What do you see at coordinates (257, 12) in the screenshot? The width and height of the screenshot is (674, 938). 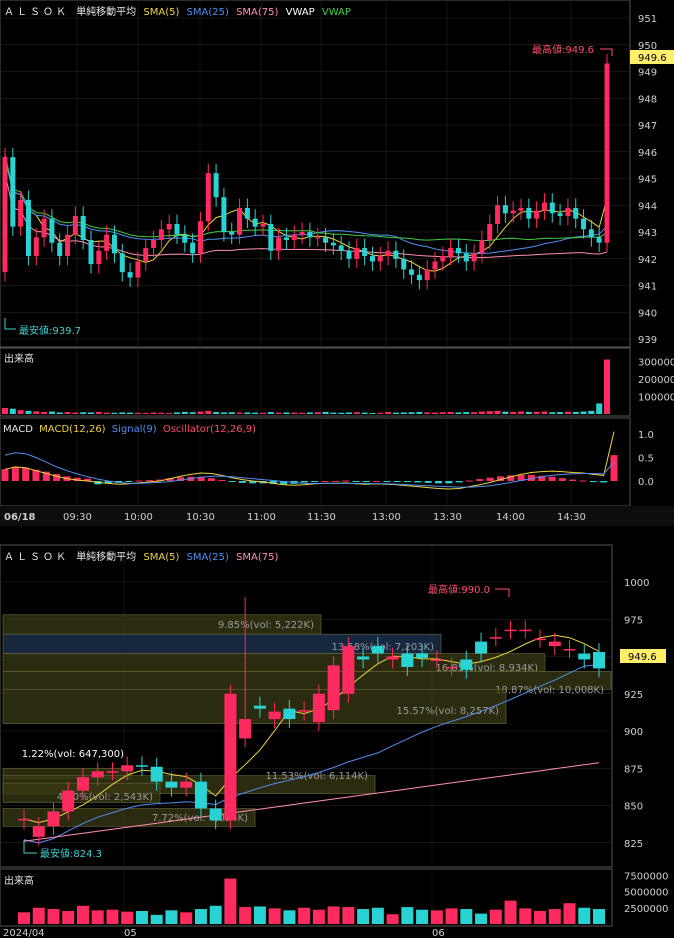 I see `intraday-legend-sma75: SMA(75)` at bounding box center [257, 12].